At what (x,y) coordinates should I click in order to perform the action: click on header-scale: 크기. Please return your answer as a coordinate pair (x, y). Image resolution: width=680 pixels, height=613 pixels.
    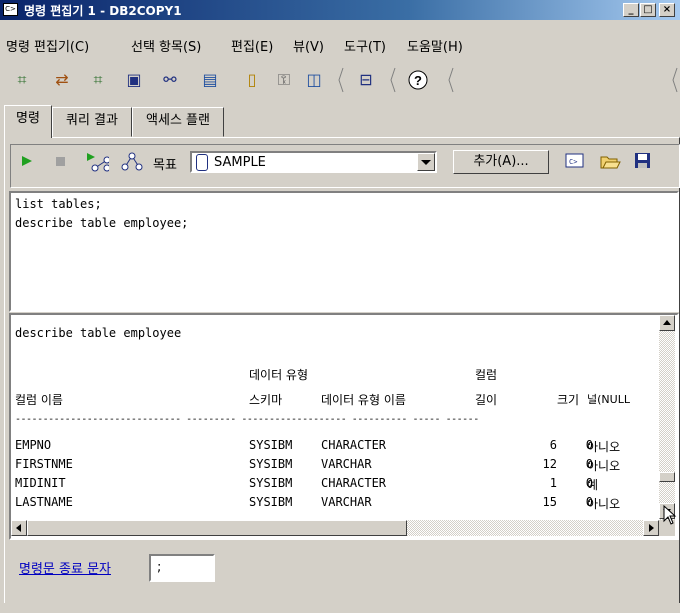
    Looking at the image, I should click on (568, 400).